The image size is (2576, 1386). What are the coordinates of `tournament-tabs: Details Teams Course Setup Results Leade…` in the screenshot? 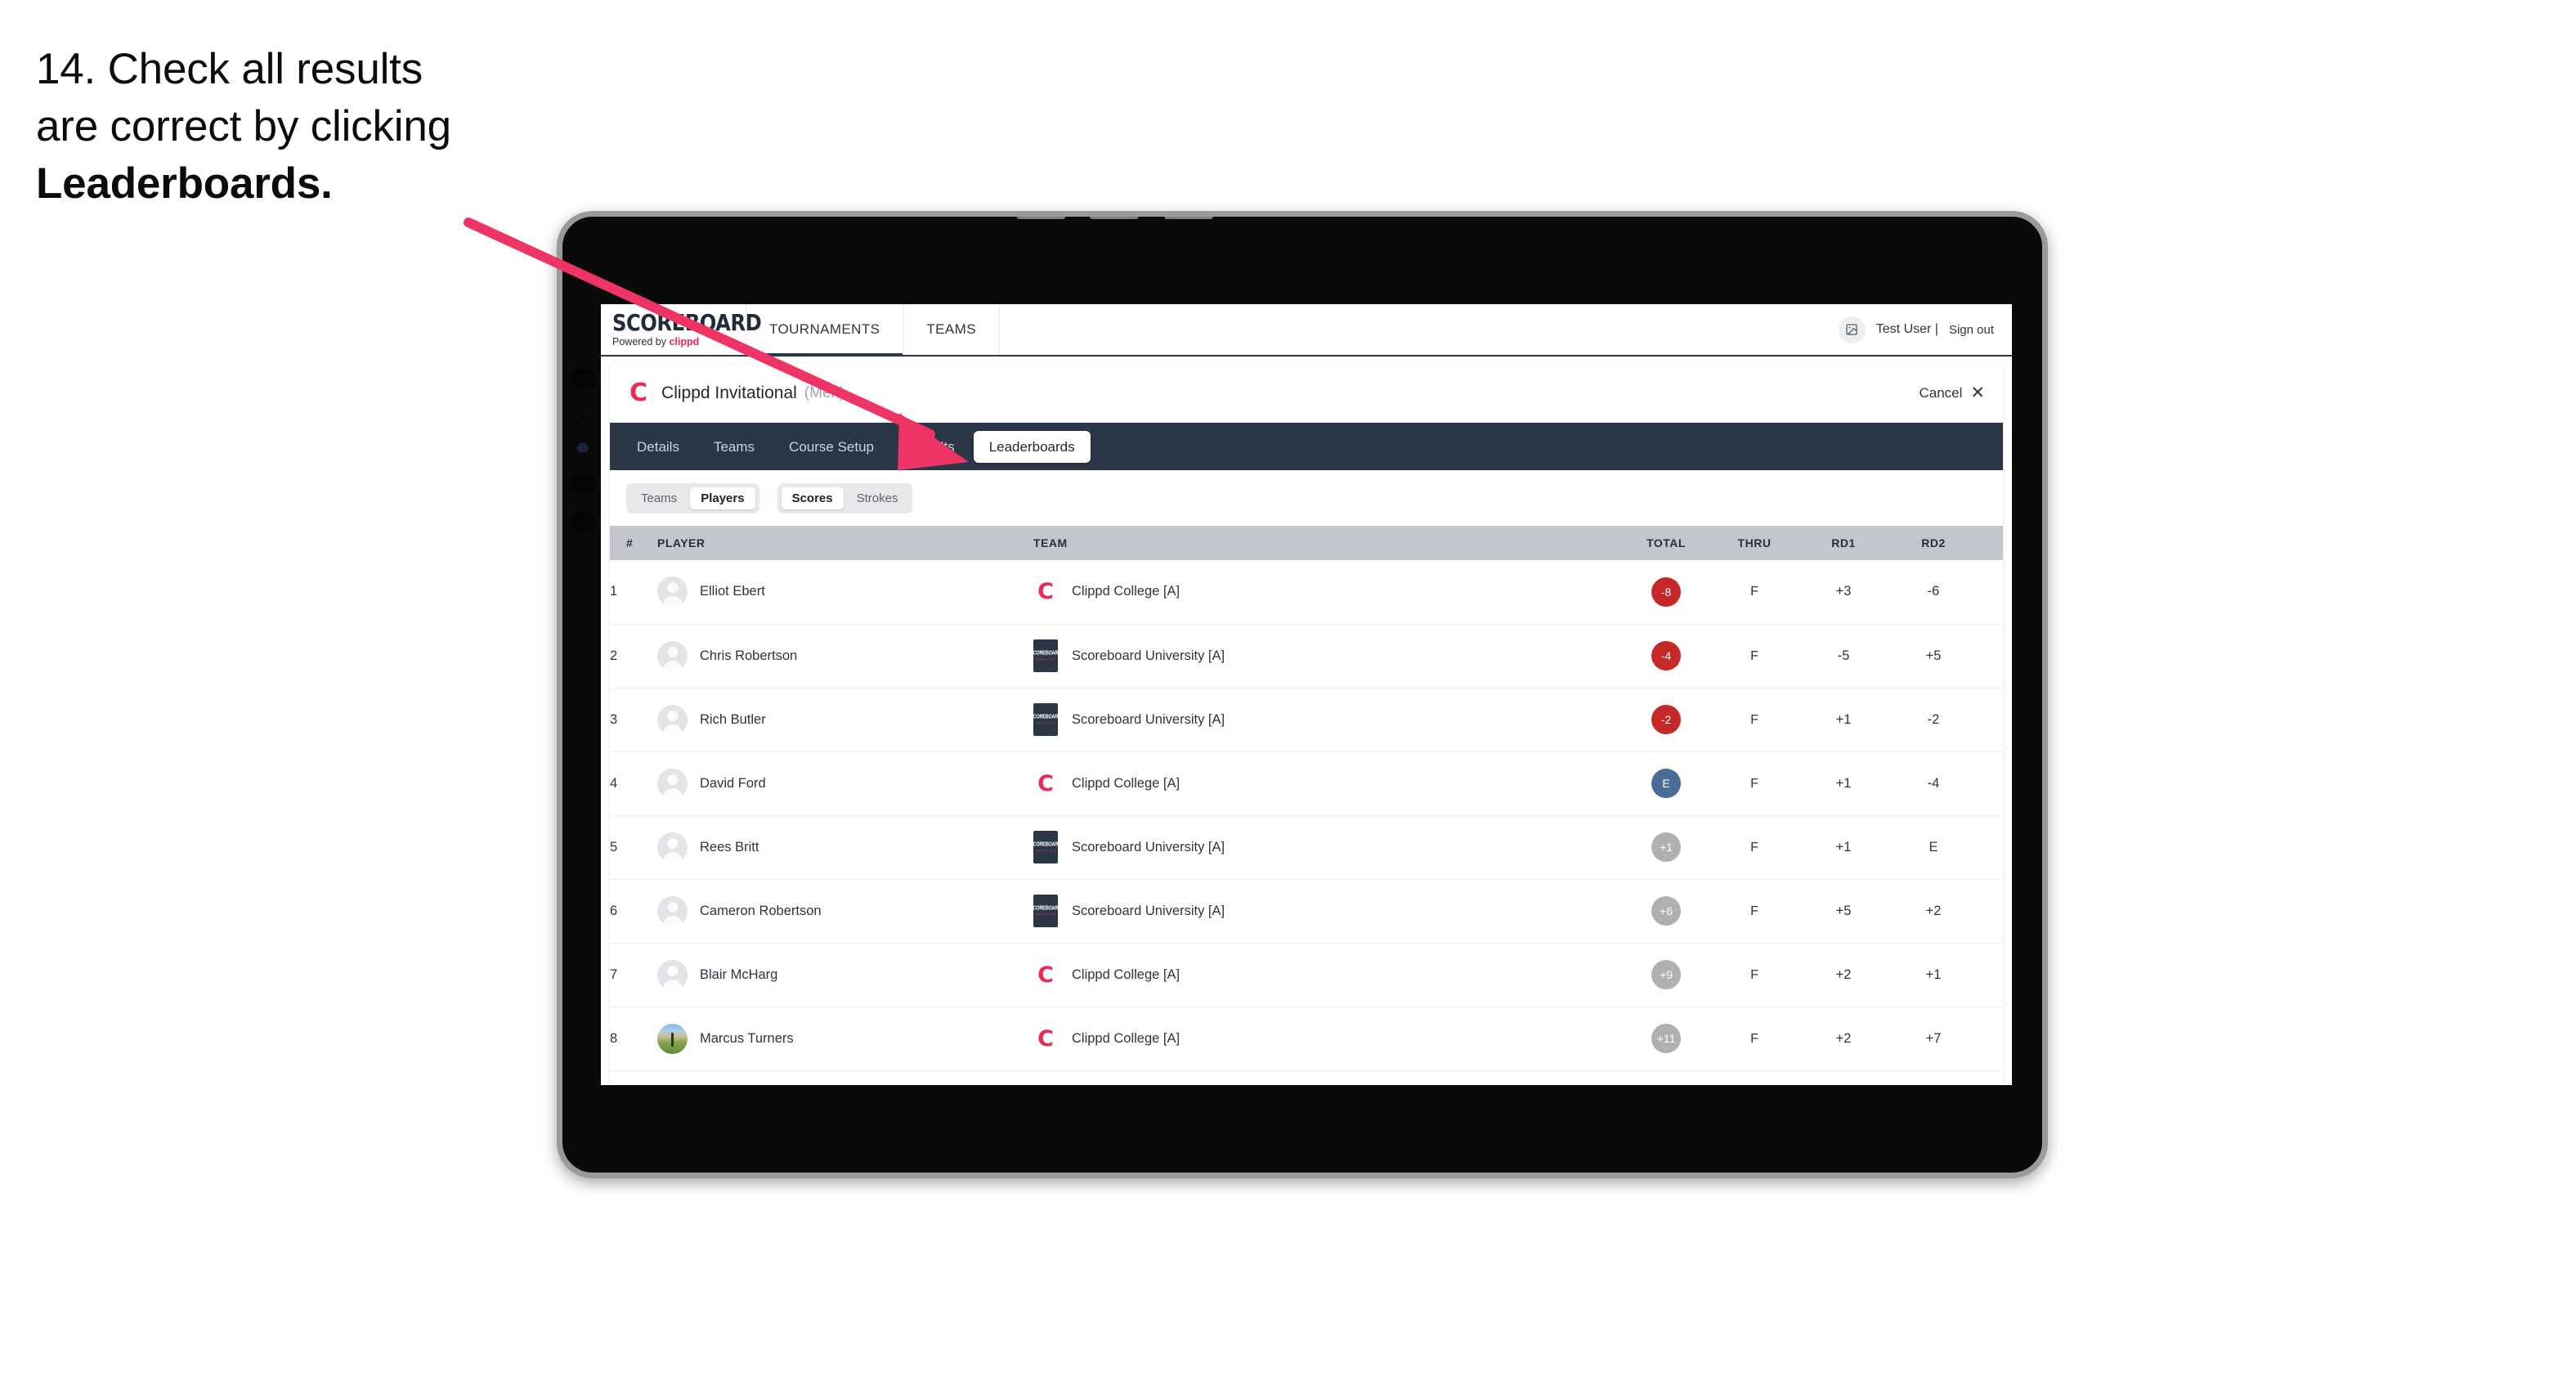 It's located at (1307, 446).